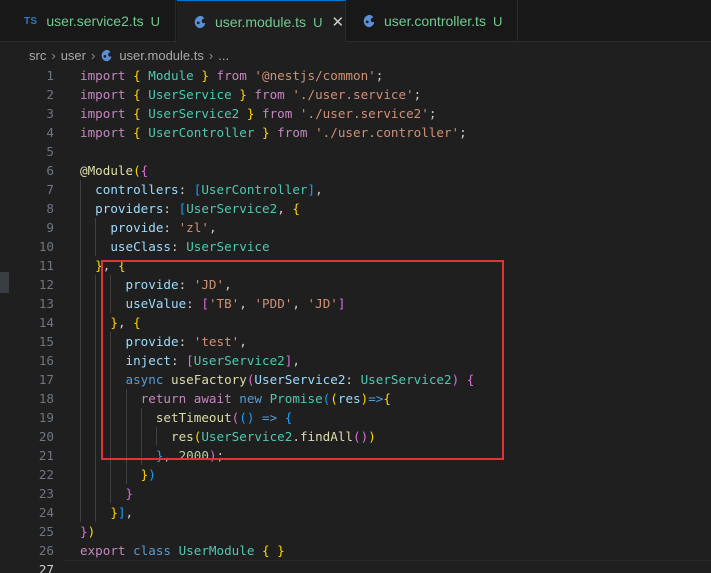  What do you see at coordinates (355, 417) in the screenshot?
I see `code-line: 19 setTimeout(() => {` at bounding box center [355, 417].